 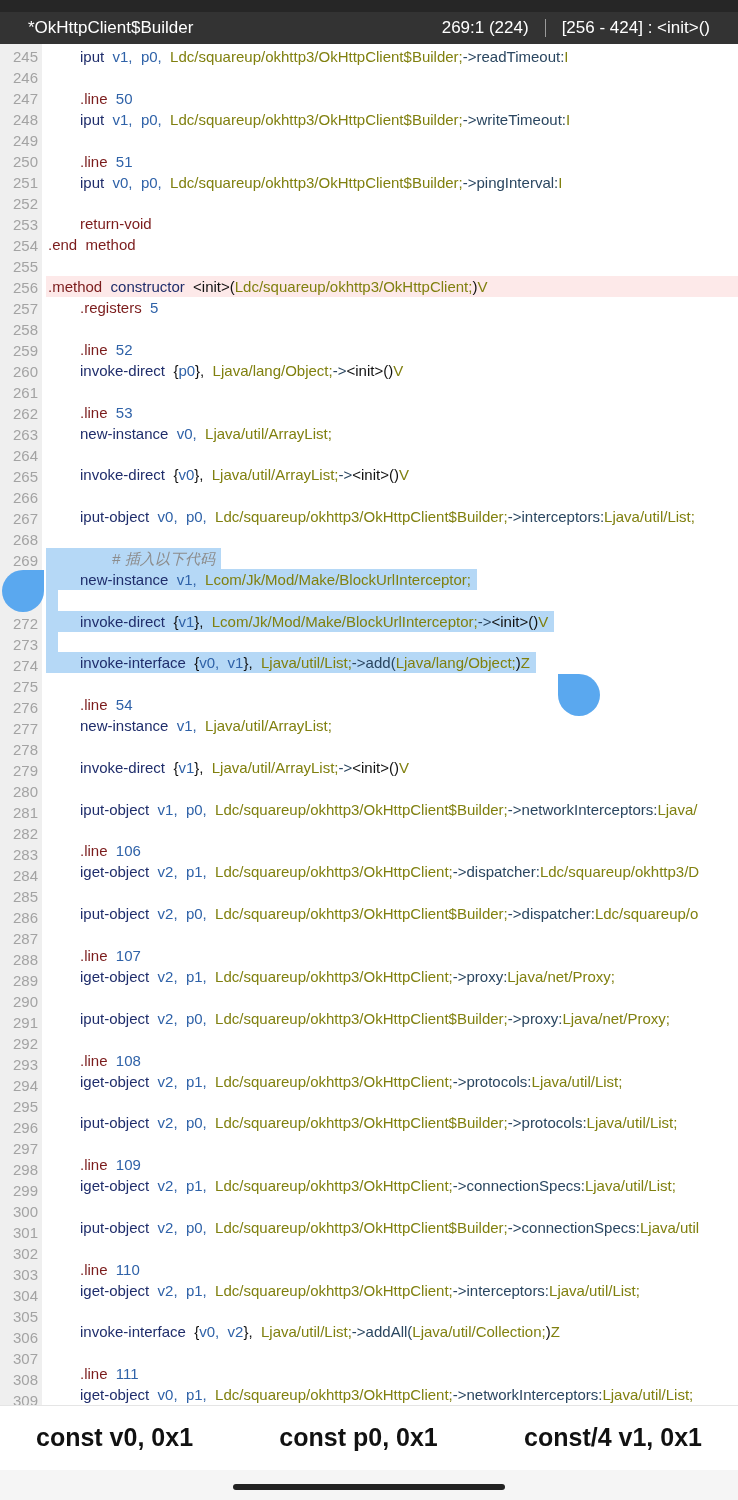 What do you see at coordinates (25, 98) in the screenshot?
I see `line-number: 247` at bounding box center [25, 98].